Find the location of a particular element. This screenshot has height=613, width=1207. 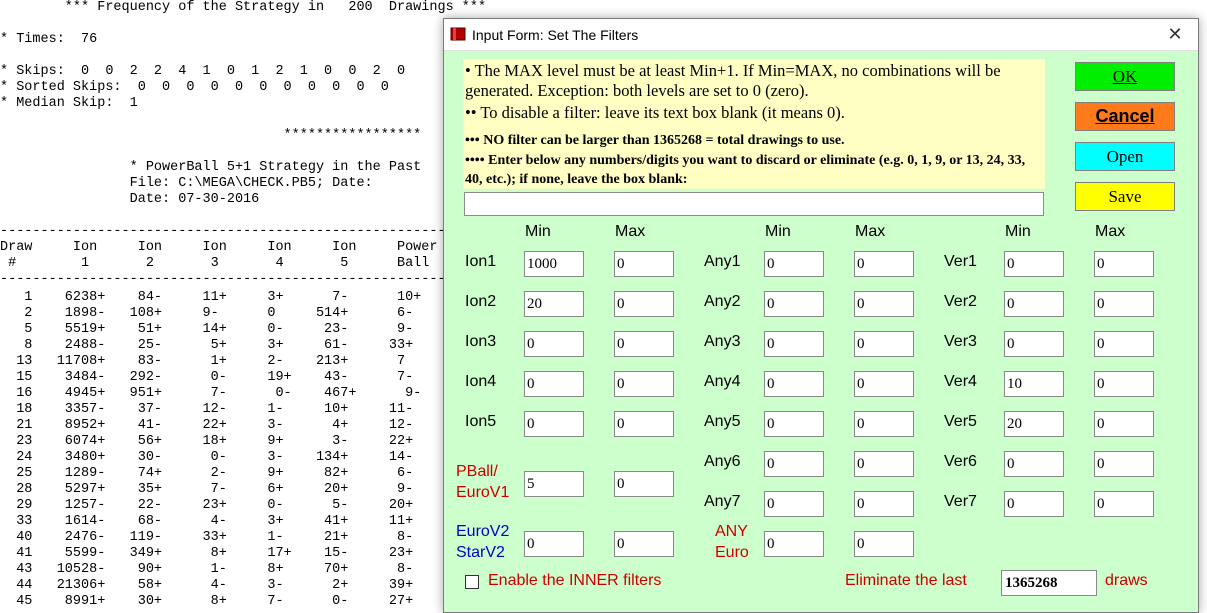

draws-label: draws is located at coordinates (1126, 580).